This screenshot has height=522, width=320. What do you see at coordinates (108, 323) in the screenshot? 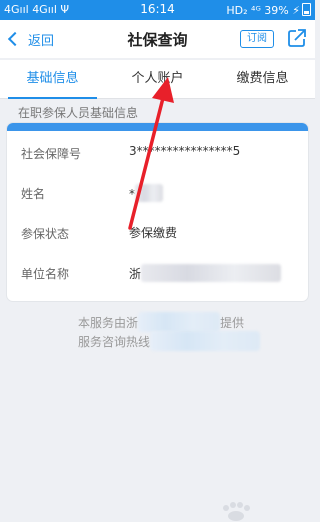
I see `footer-provider-prefix: 本服务由浙` at bounding box center [108, 323].